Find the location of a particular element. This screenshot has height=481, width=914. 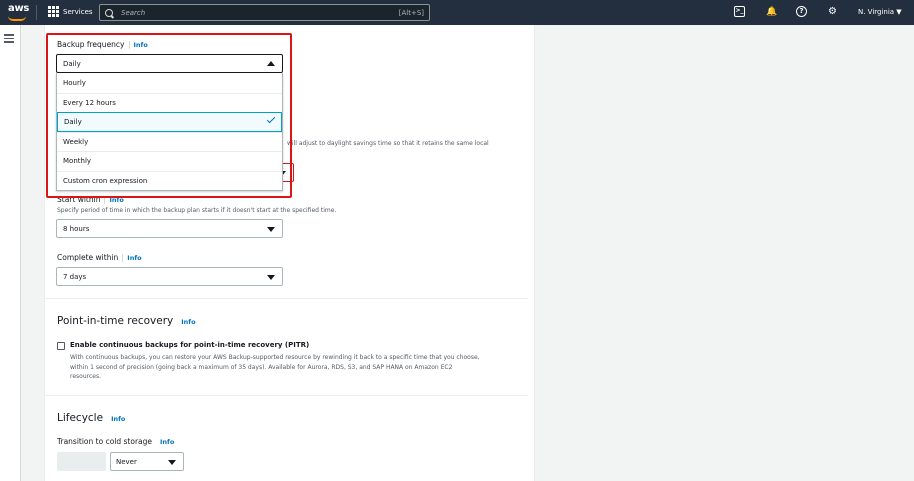

pitr-heading-text: Point-in-time recovery is located at coordinates (115, 321).